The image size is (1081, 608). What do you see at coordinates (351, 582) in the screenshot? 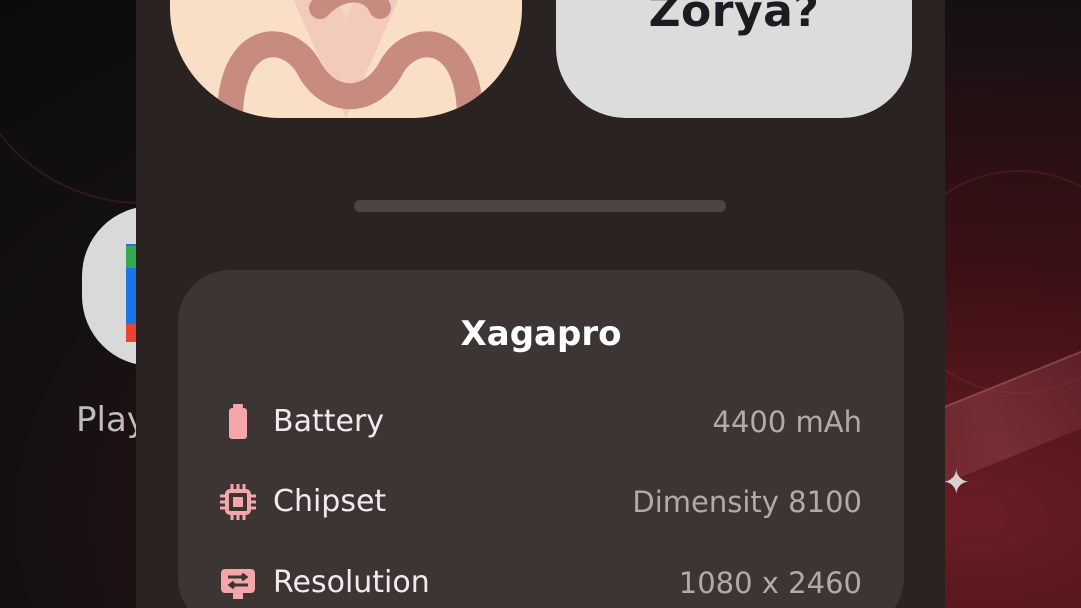
I see `info-label: Resolution` at bounding box center [351, 582].